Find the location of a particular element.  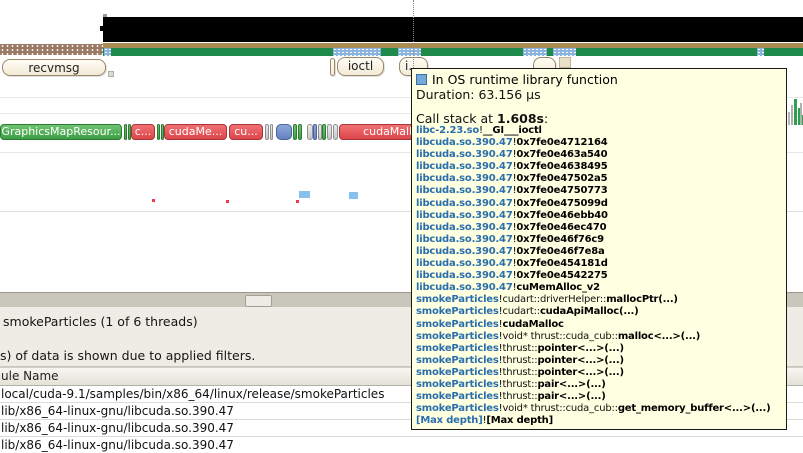

call-stack-line: libcuda.so.390.47!0x7fe0e475099d is located at coordinates (512, 203).